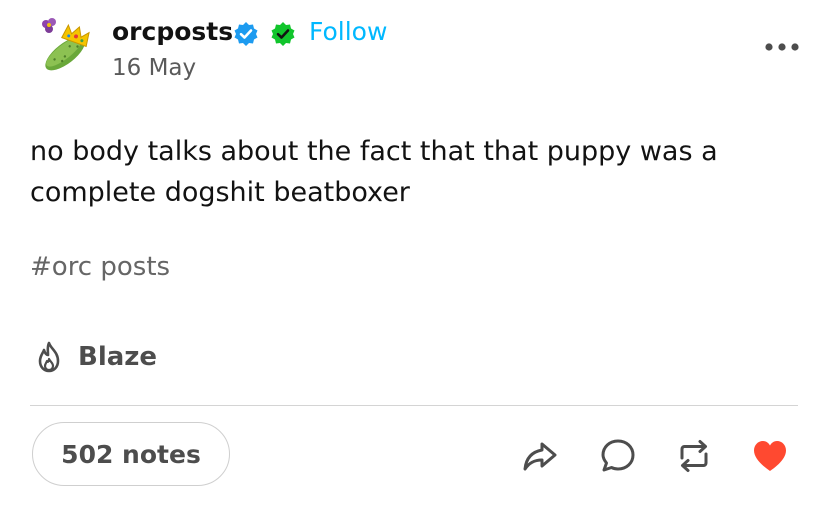 The width and height of the screenshot is (828, 509). Describe the element at coordinates (172, 32) in the screenshot. I see `username: orcposts` at that location.